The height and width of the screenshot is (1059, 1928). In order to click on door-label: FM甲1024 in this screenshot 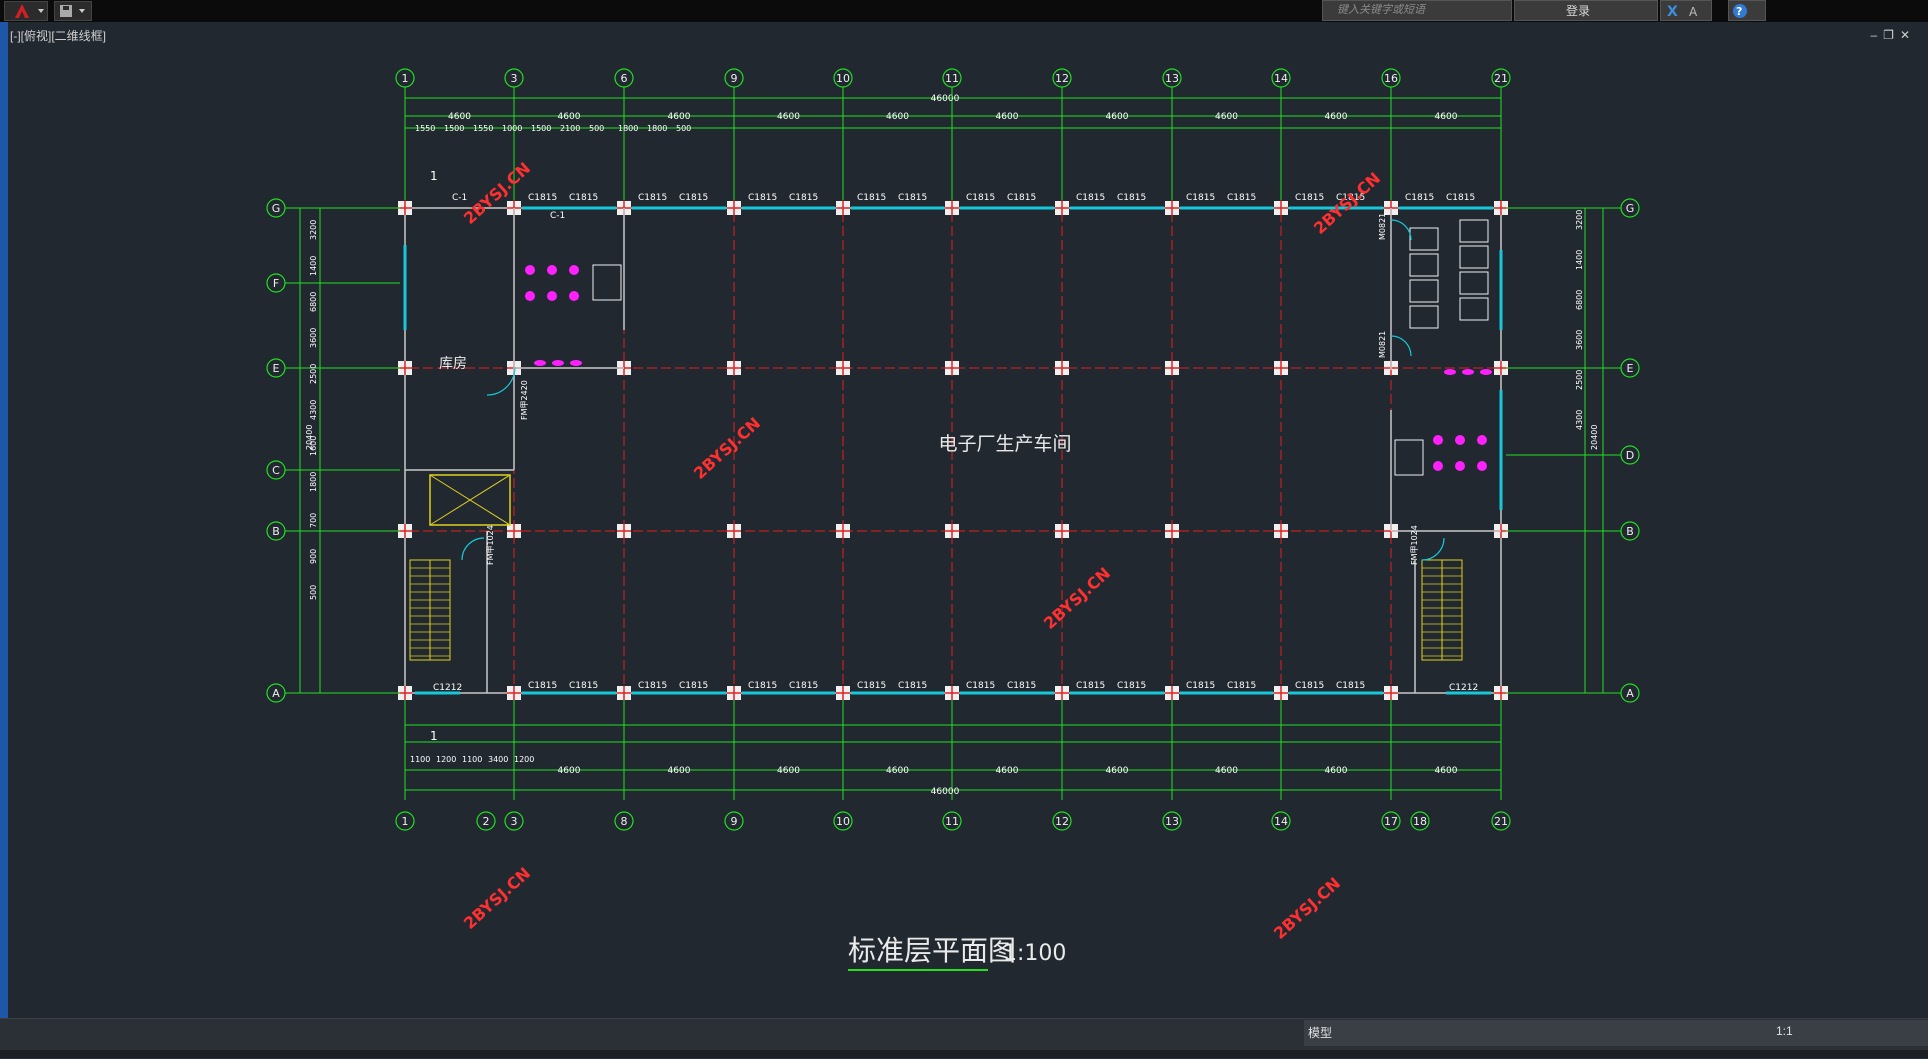, I will do `click(1414, 545)`.